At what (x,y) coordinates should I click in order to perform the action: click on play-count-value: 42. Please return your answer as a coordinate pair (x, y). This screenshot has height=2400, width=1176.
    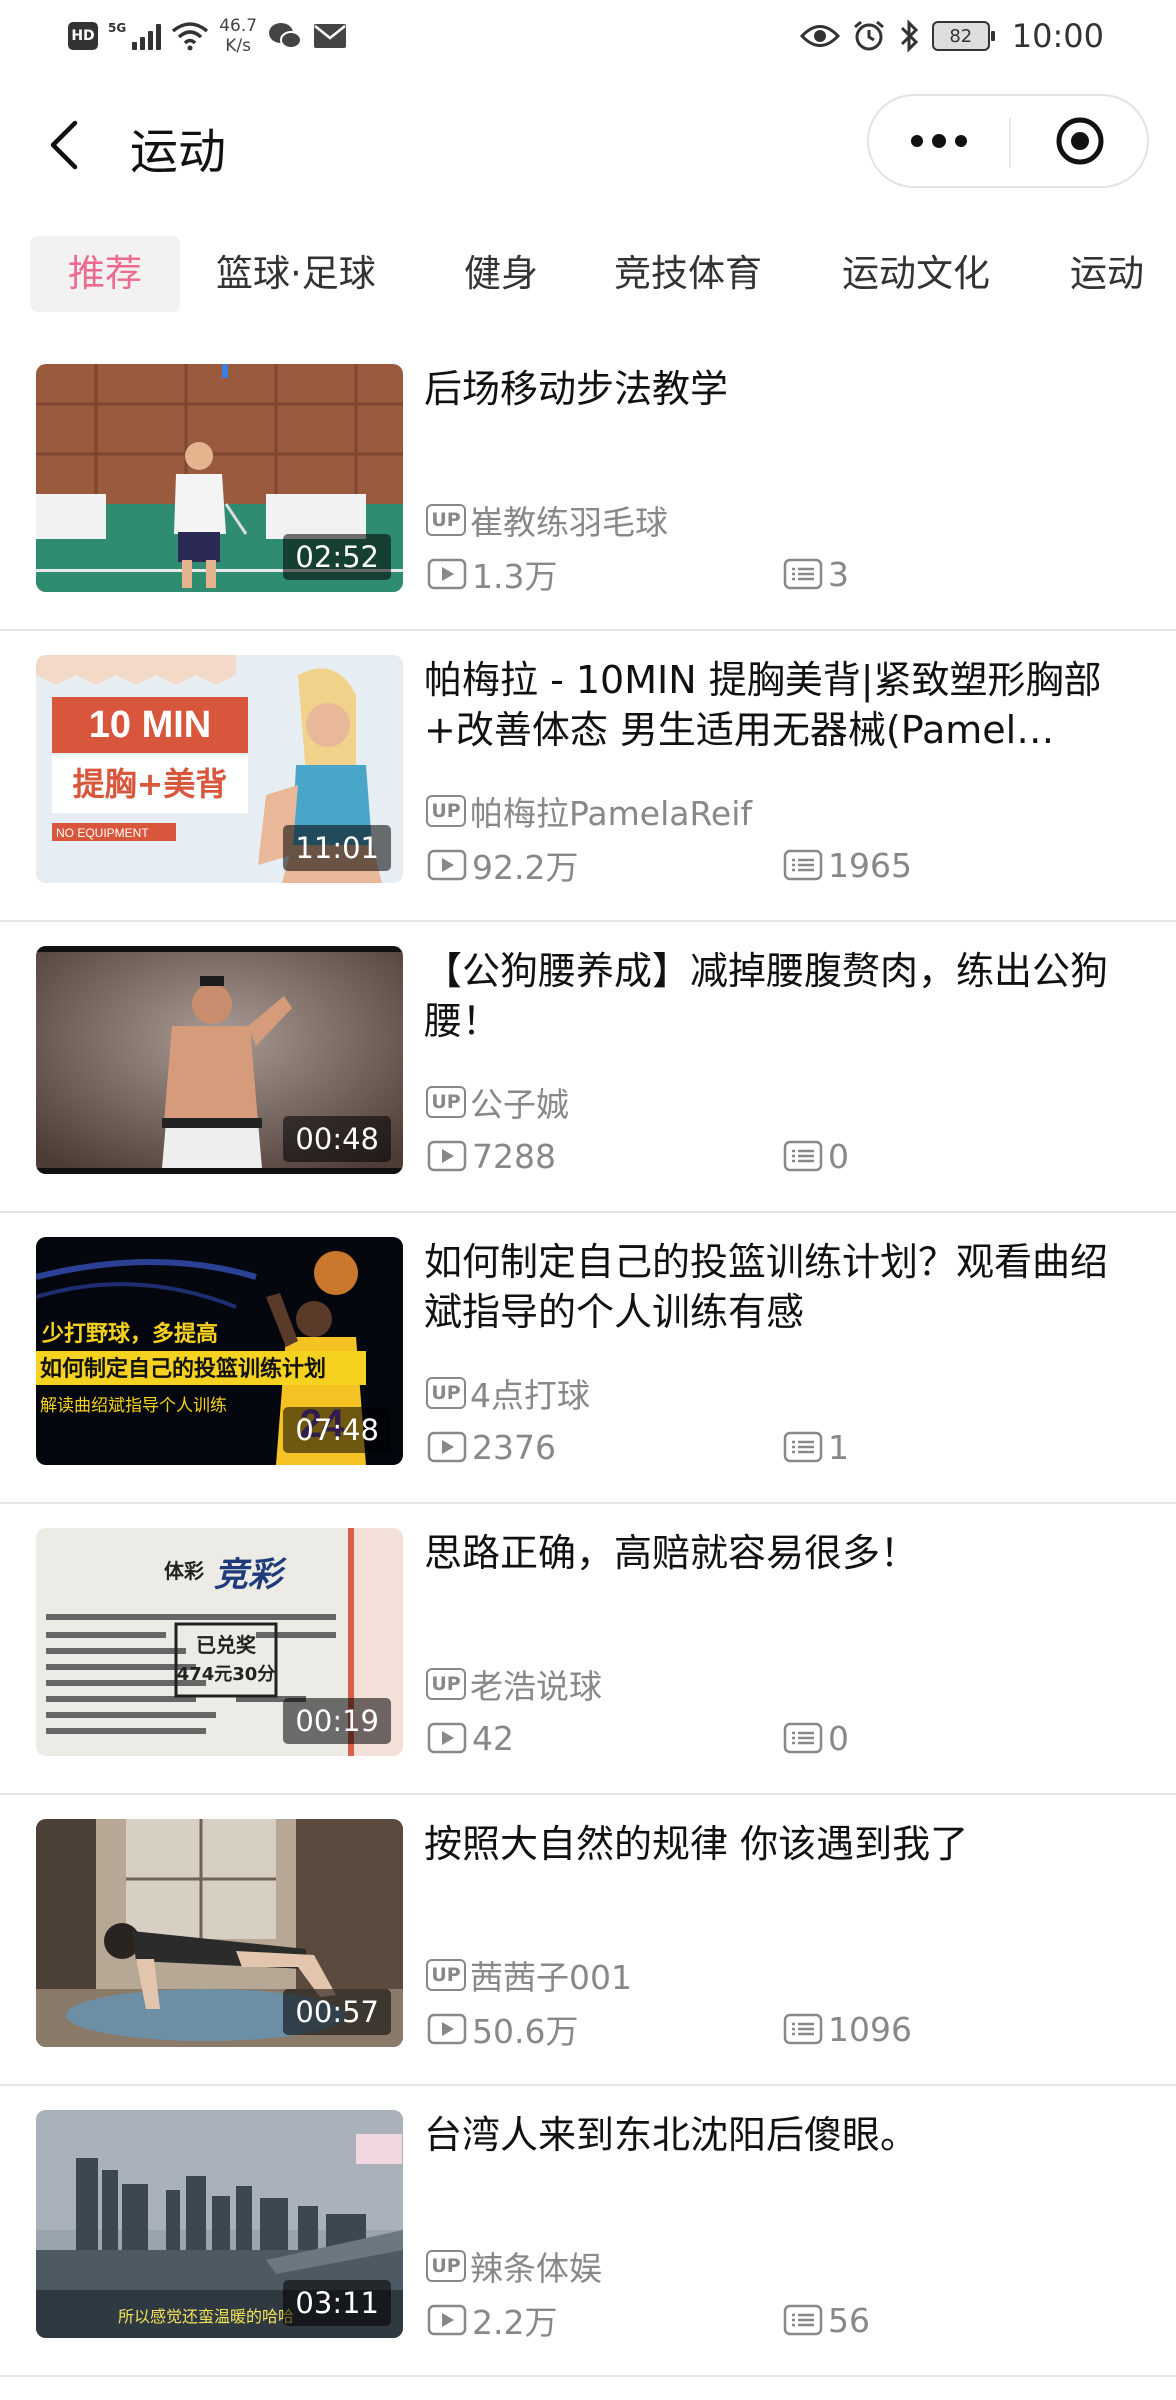
    Looking at the image, I should click on (493, 1738).